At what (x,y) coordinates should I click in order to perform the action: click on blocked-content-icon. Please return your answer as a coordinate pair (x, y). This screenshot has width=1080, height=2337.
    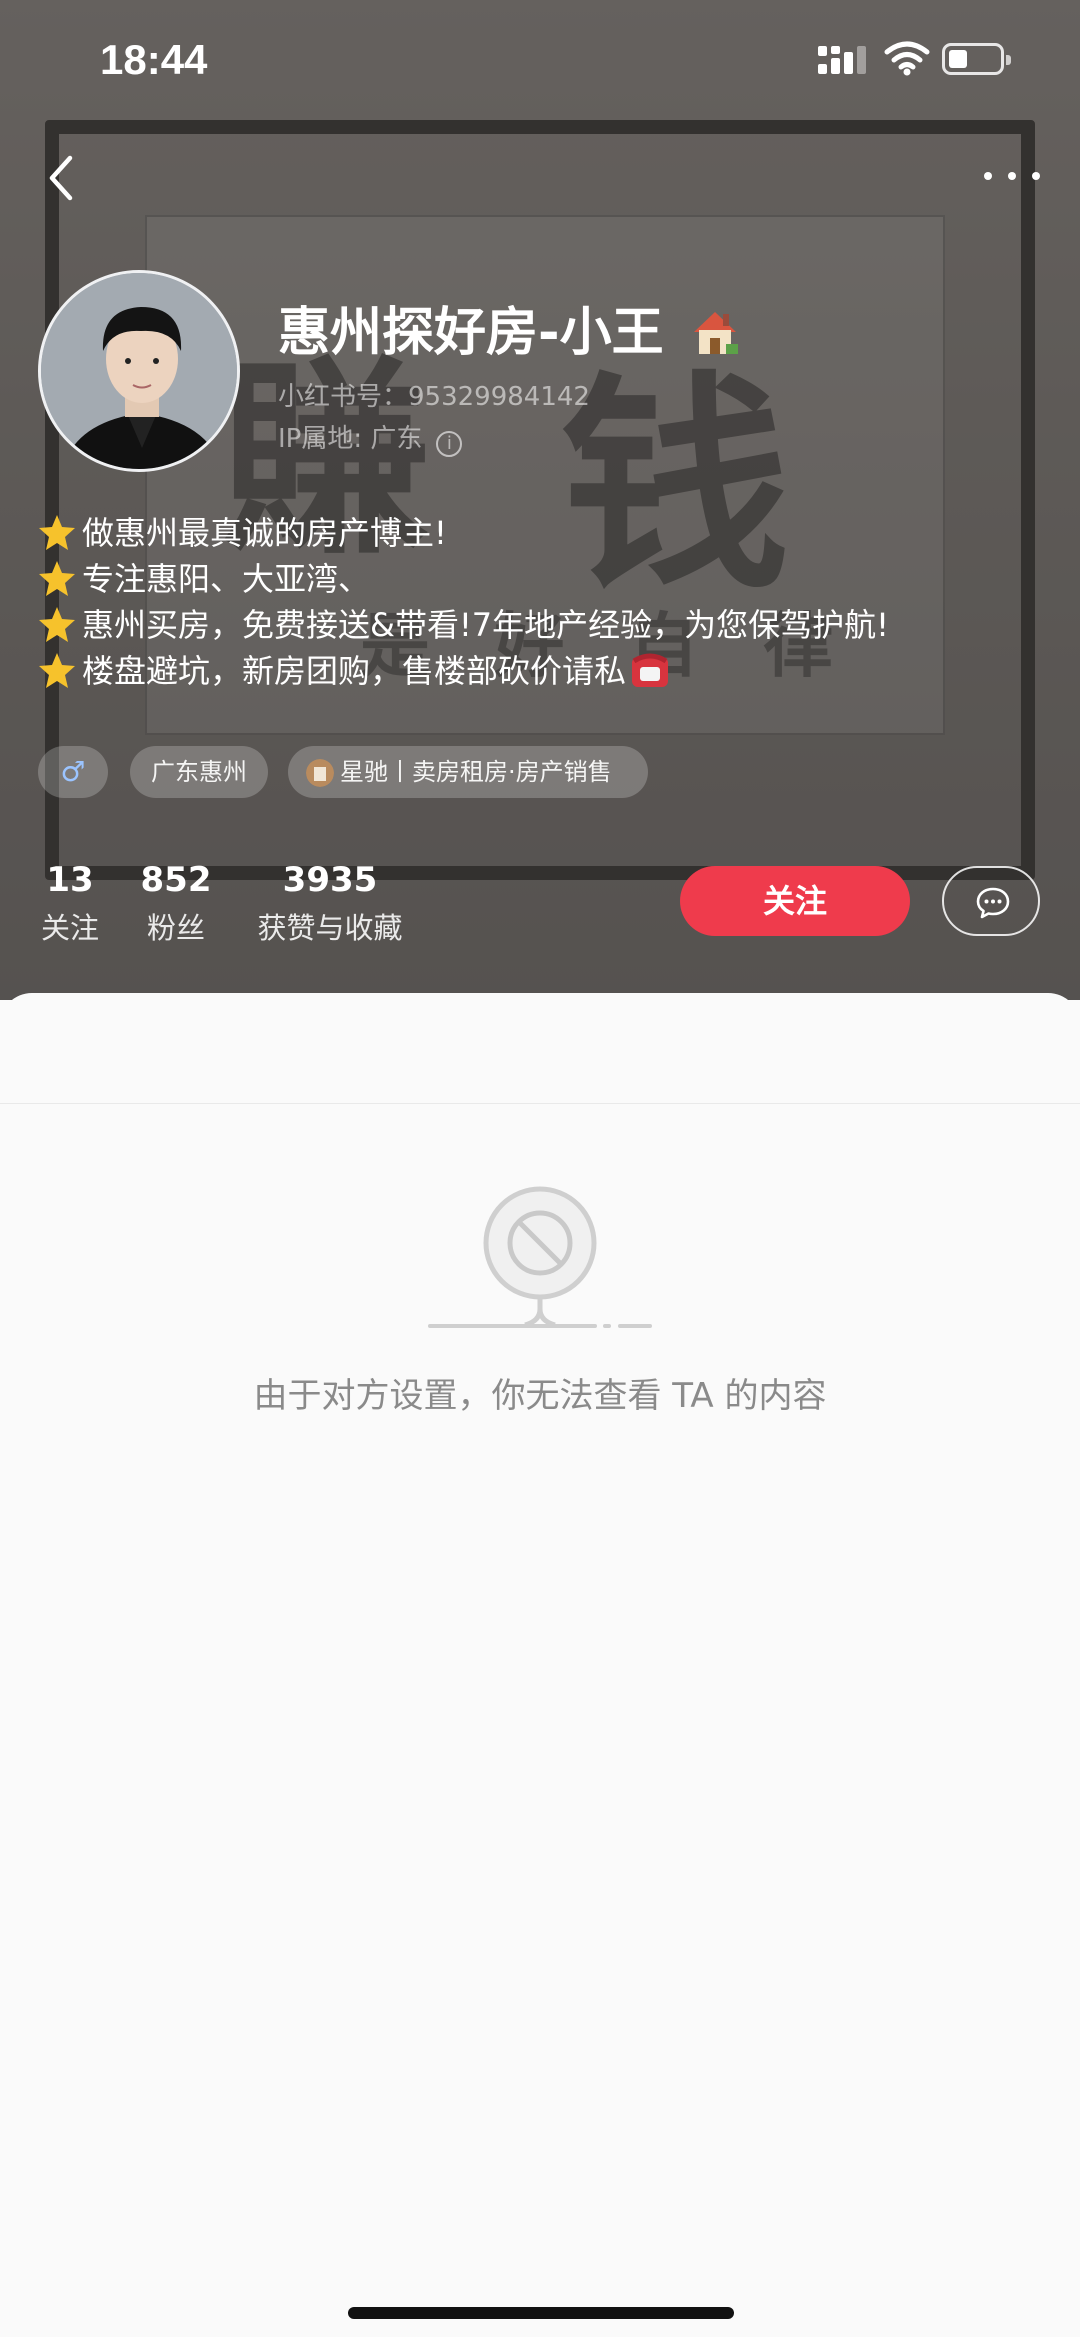
    Looking at the image, I should click on (540, 1257).